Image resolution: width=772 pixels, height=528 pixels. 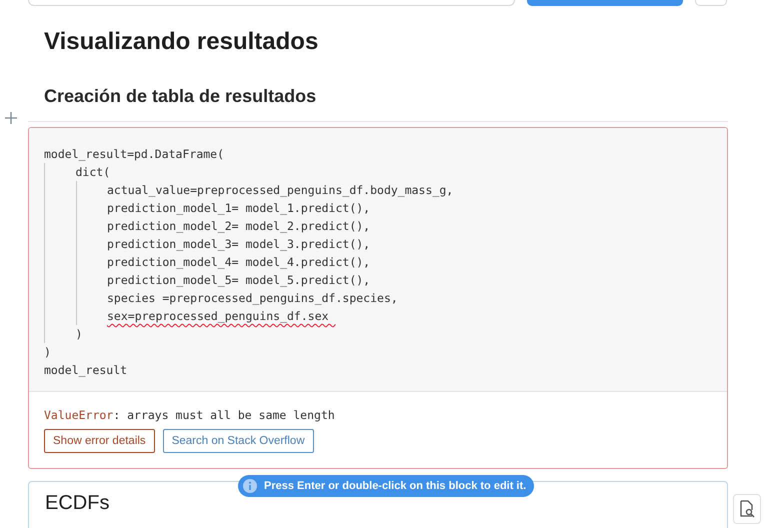 What do you see at coordinates (280, 190) in the screenshot?
I see `code-line: actual_value=preprocessed_penguins_df.body_mass_g,` at bounding box center [280, 190].